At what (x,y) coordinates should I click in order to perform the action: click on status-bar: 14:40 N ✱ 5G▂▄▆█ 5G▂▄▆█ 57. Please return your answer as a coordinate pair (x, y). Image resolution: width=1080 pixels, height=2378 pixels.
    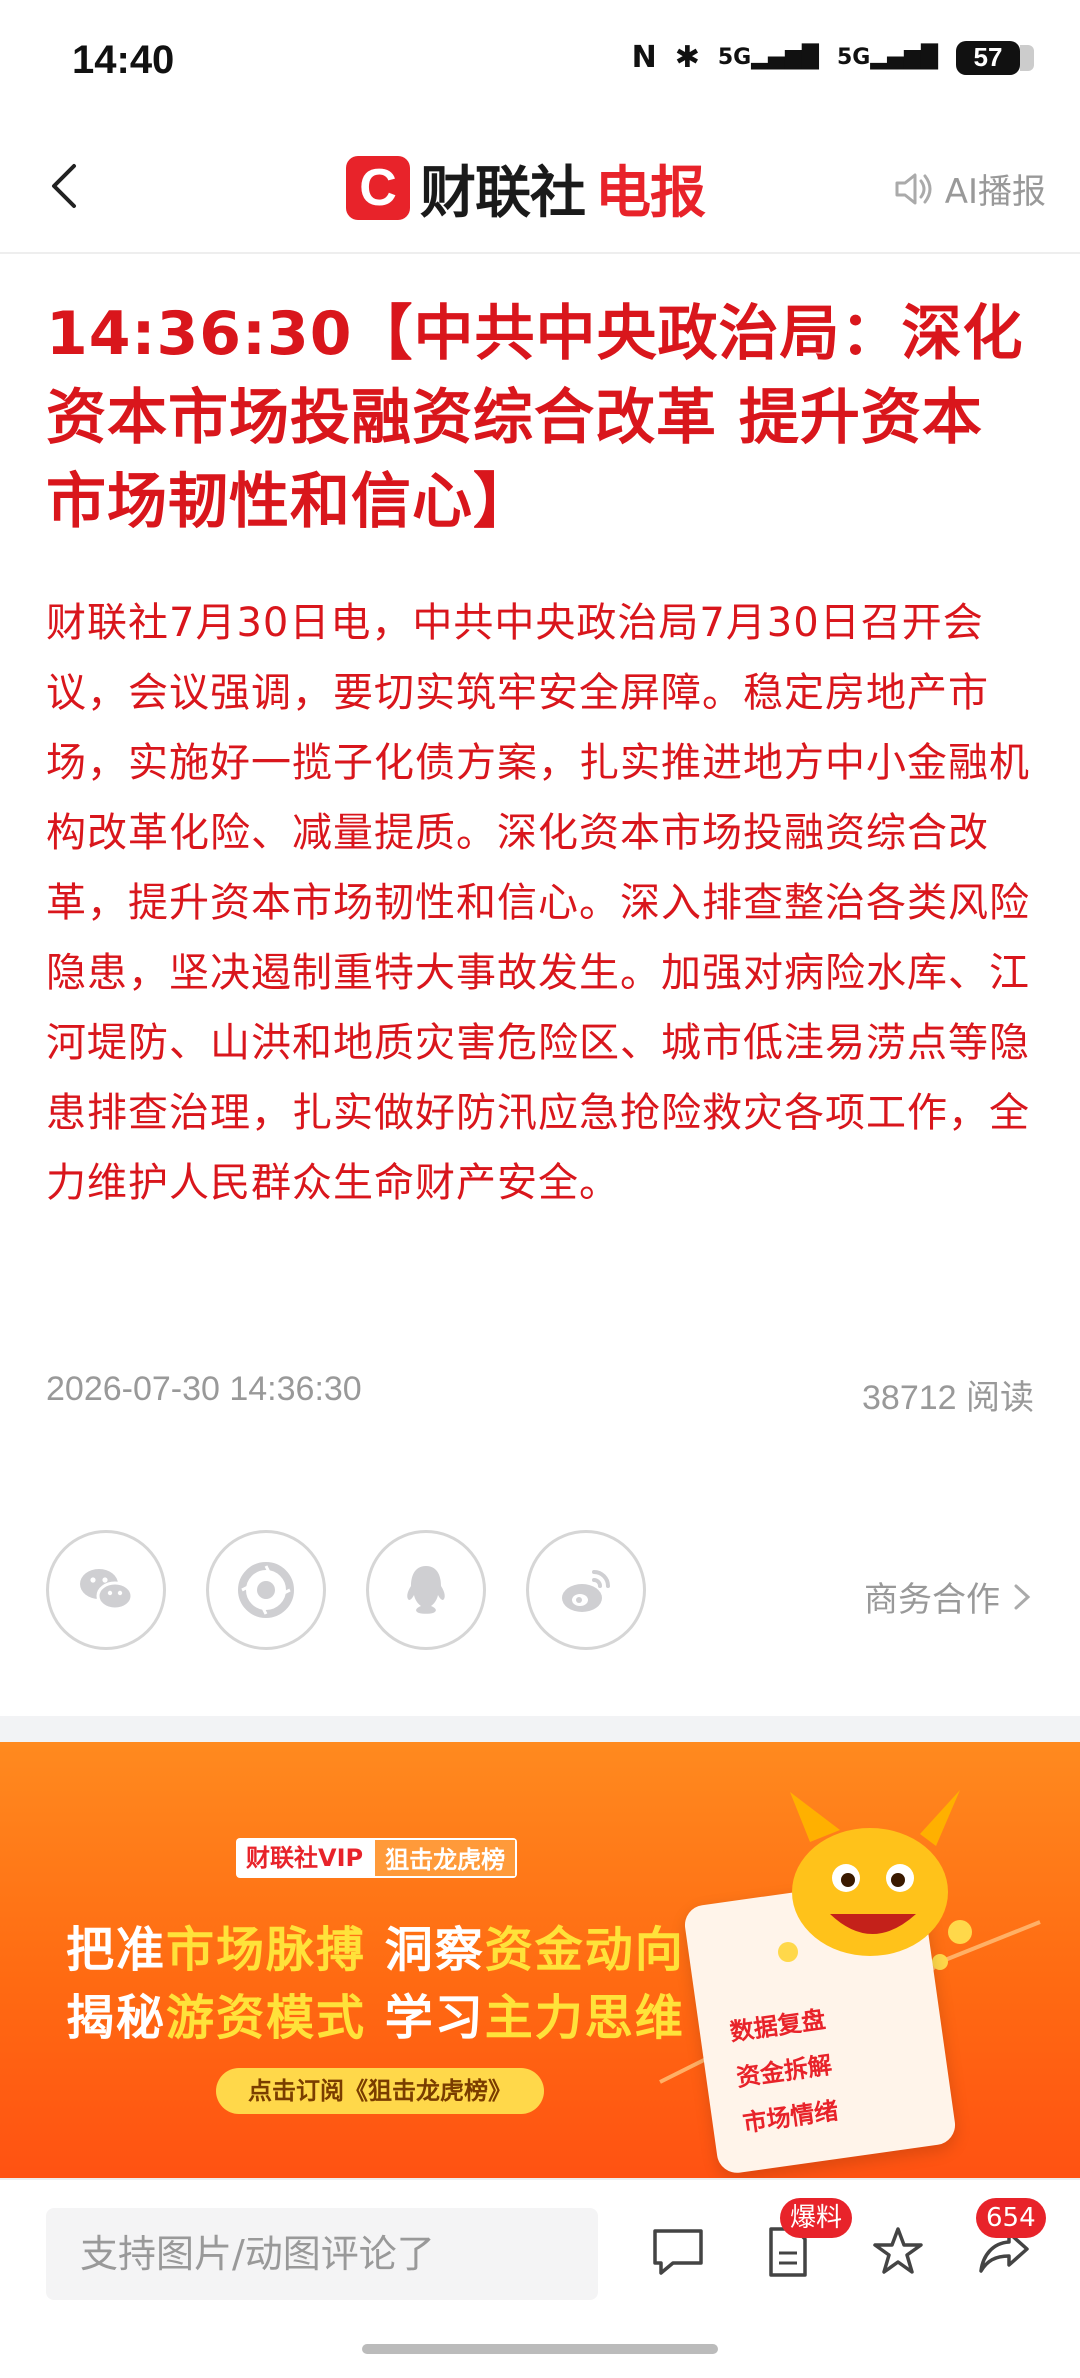
    Looking at the image, I should click on (540, 60).